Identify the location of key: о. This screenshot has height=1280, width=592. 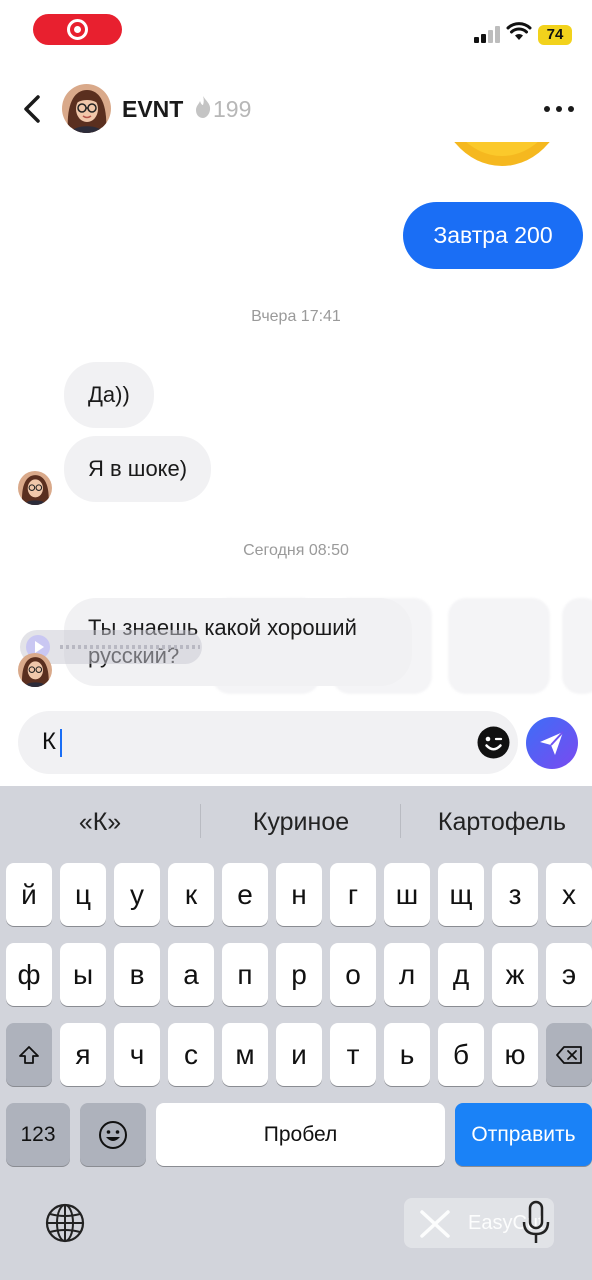
(353, 974).